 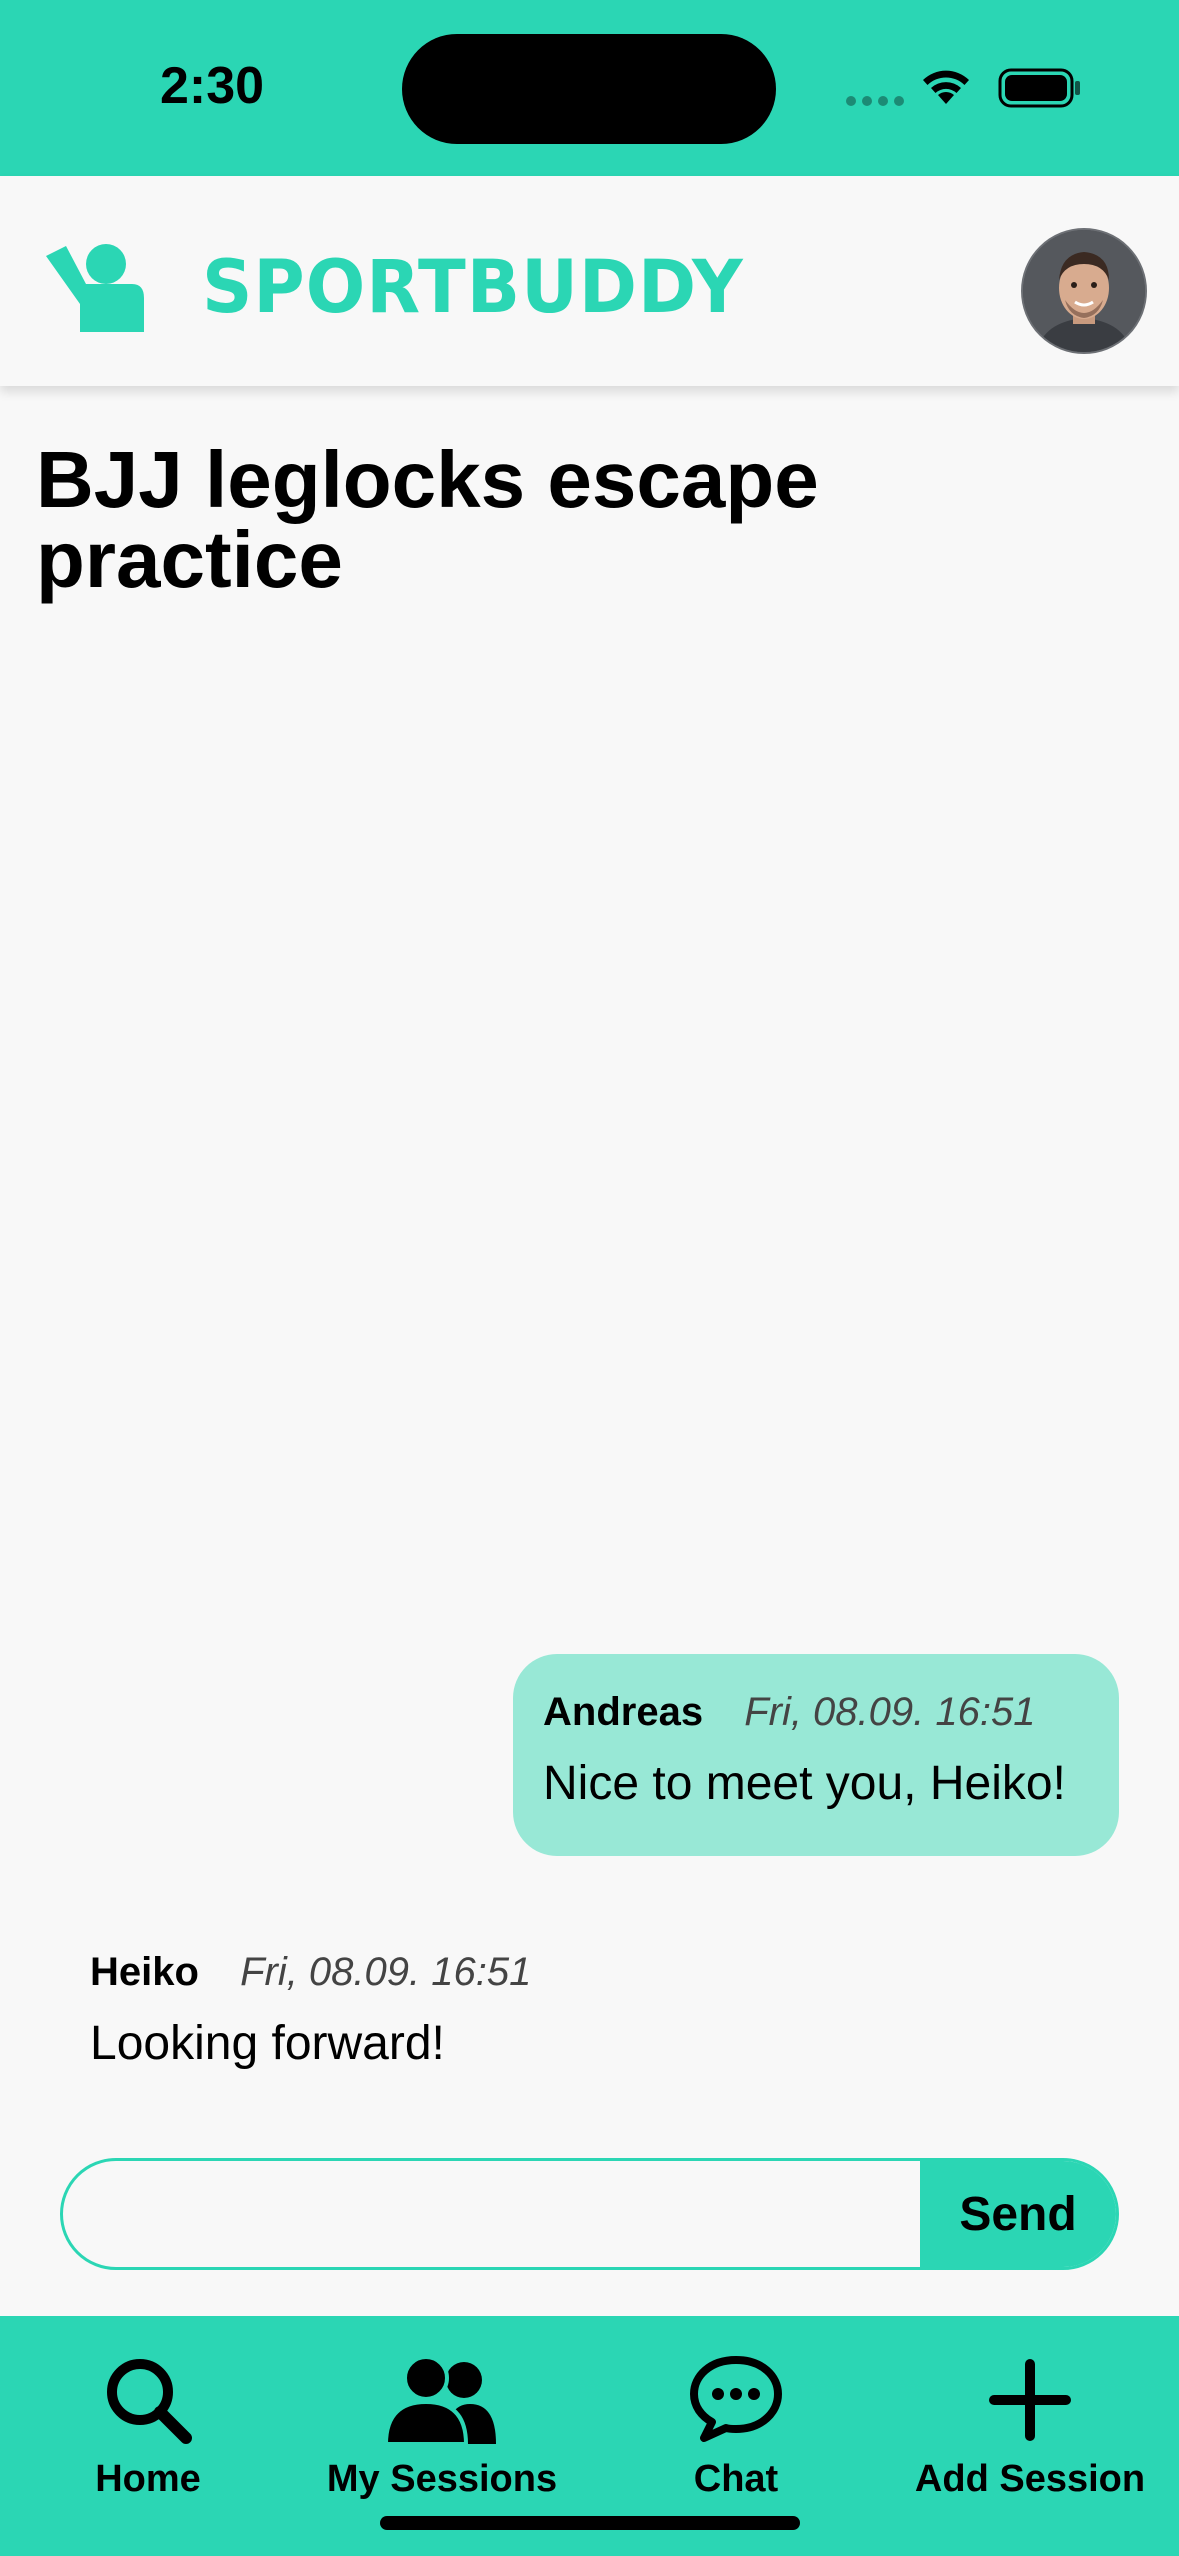 I want to click on nav-label-chat: Chat, so click(x=736, y=2479).